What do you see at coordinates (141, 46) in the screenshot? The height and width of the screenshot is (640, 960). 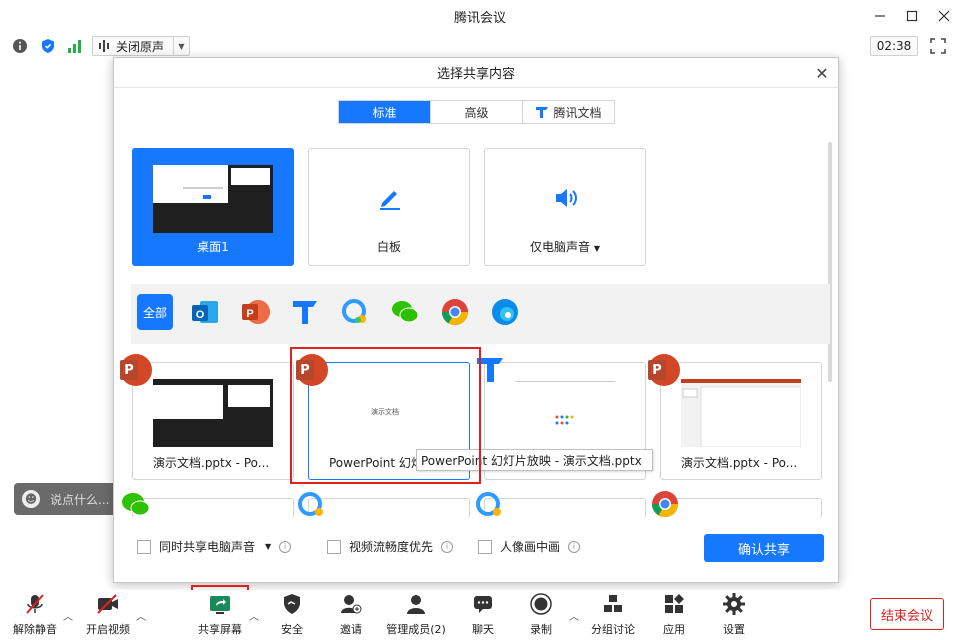 I see `original-sound-button: 关闭原声 ▼` at bounding box center [141, 46].